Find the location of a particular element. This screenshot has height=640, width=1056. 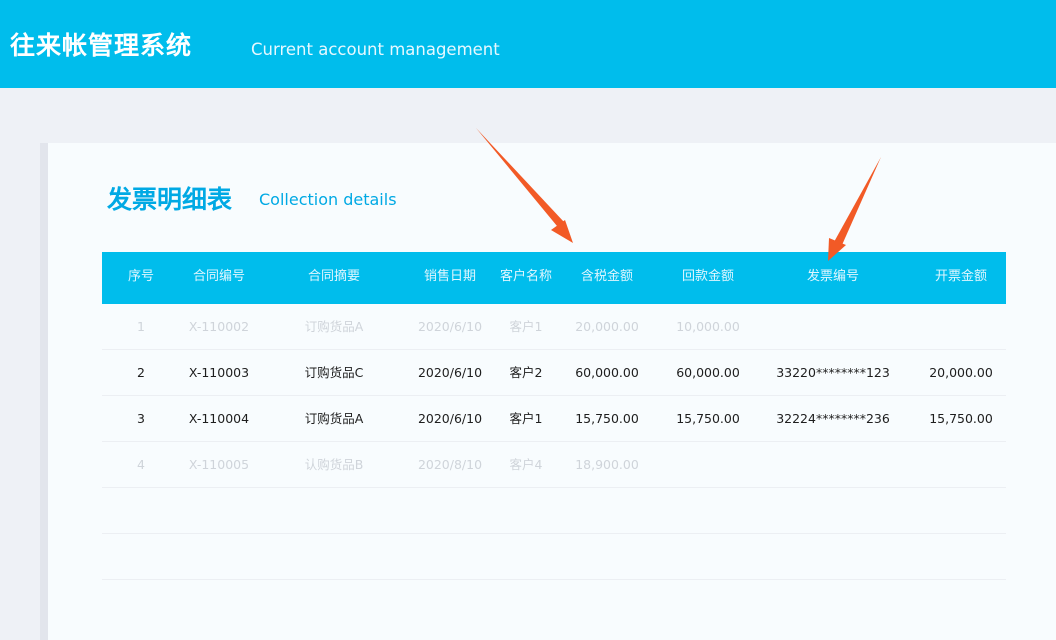

table-cell: 2 is located at coordinates (141, 372).